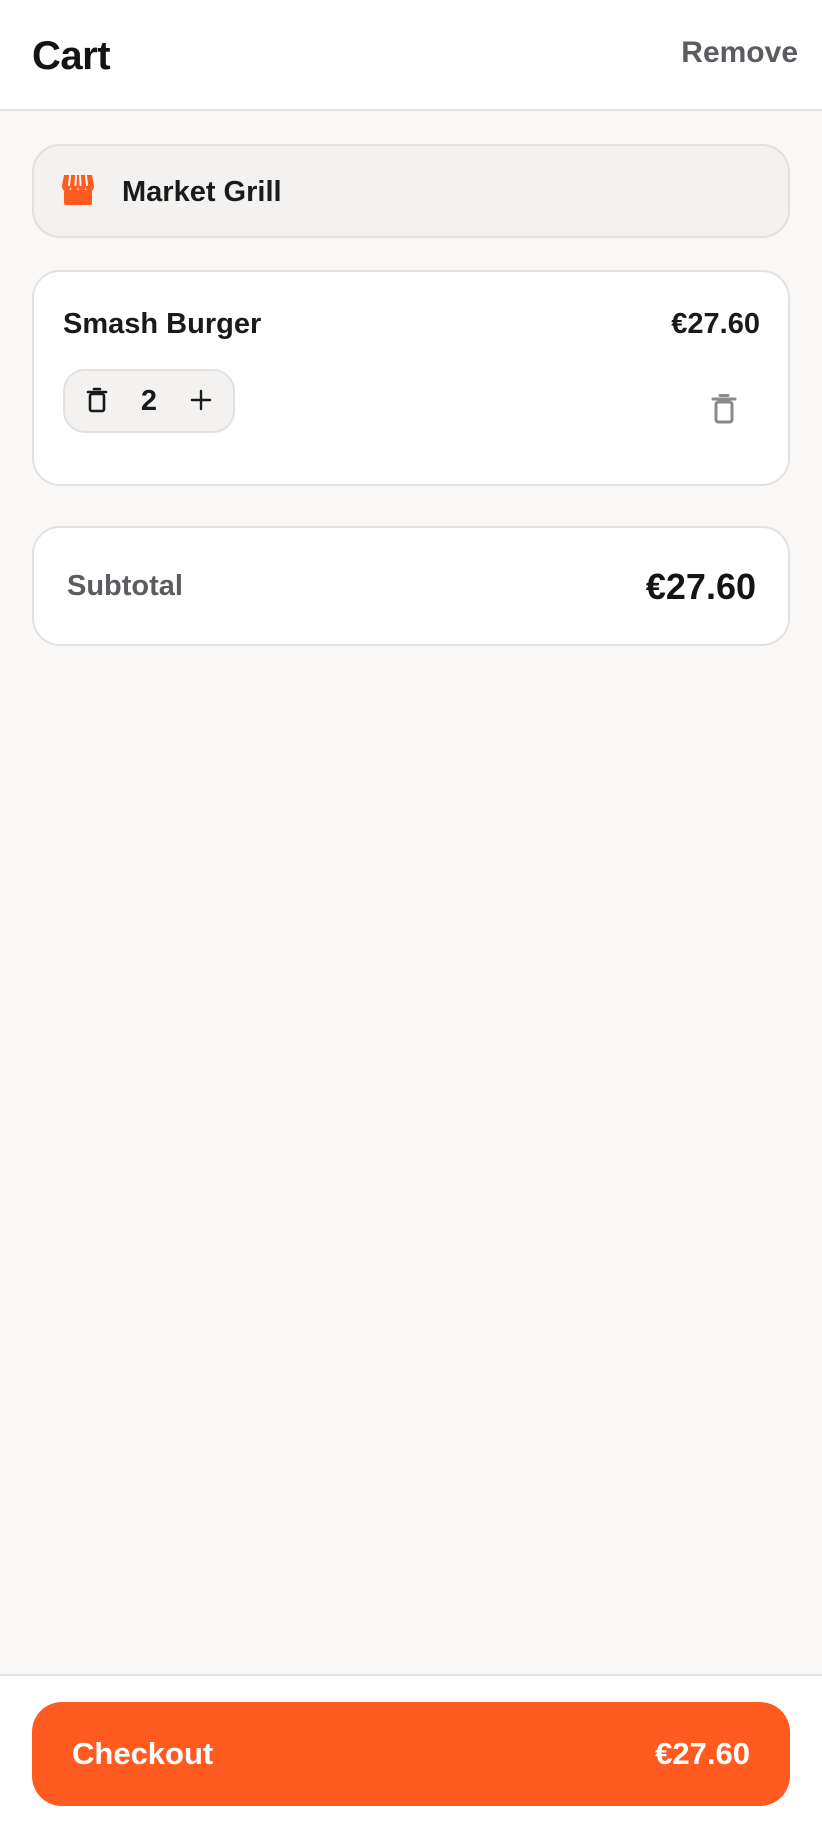 The width and height of the screenshot is (822, 1828). Describe the element at coordinates (162, 324) in the screenshot. I see `item-name: Smash Burger` at that location.